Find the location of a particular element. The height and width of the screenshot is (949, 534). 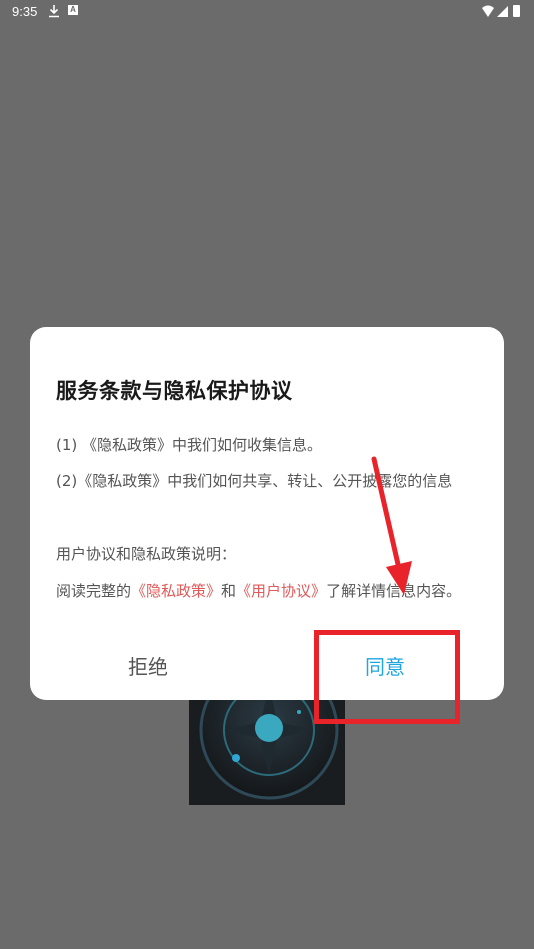

privacy-item-2: (2)《隐私政策》中我们如何共享、转让、公开披露您的信息 is located at coordinates (254, 481).